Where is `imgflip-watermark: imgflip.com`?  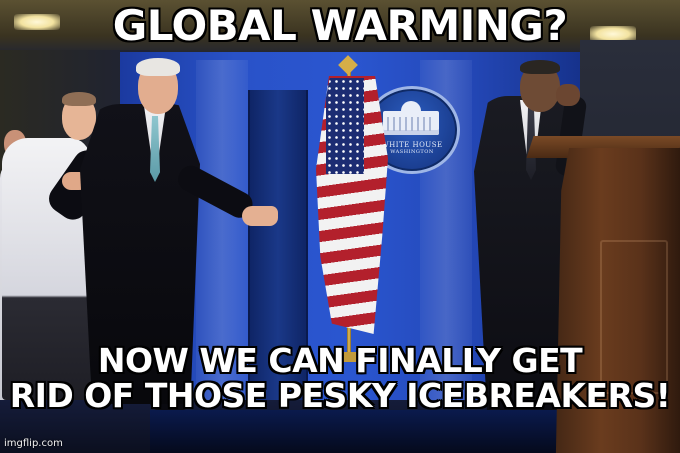 imgflip-watermark: imgflip.com is located at coordinates (33, 443).